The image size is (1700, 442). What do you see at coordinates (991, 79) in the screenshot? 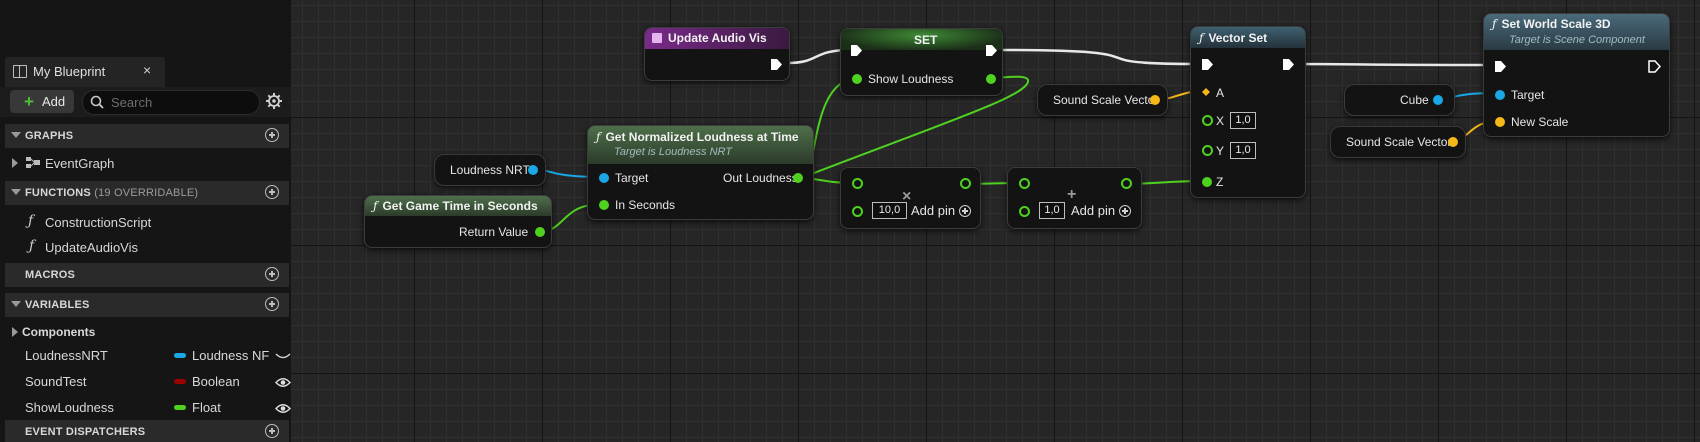
I see `show-loudness-output-pin` at bounding box center [991, 79].